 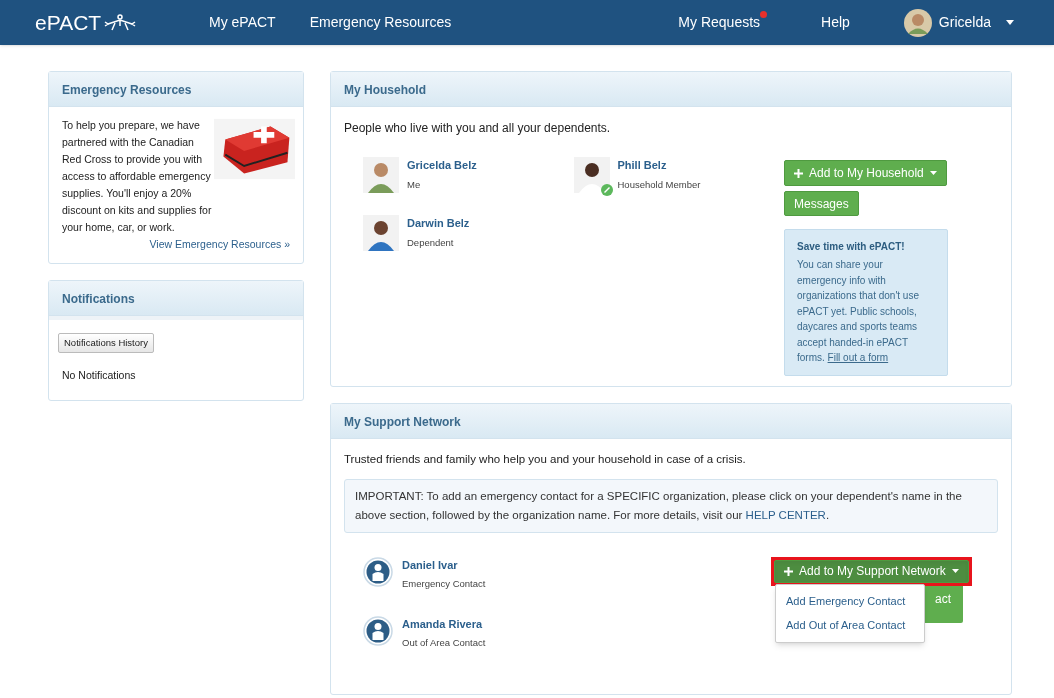 I want to click on logo: ePACT, so click(x=68, y=22).